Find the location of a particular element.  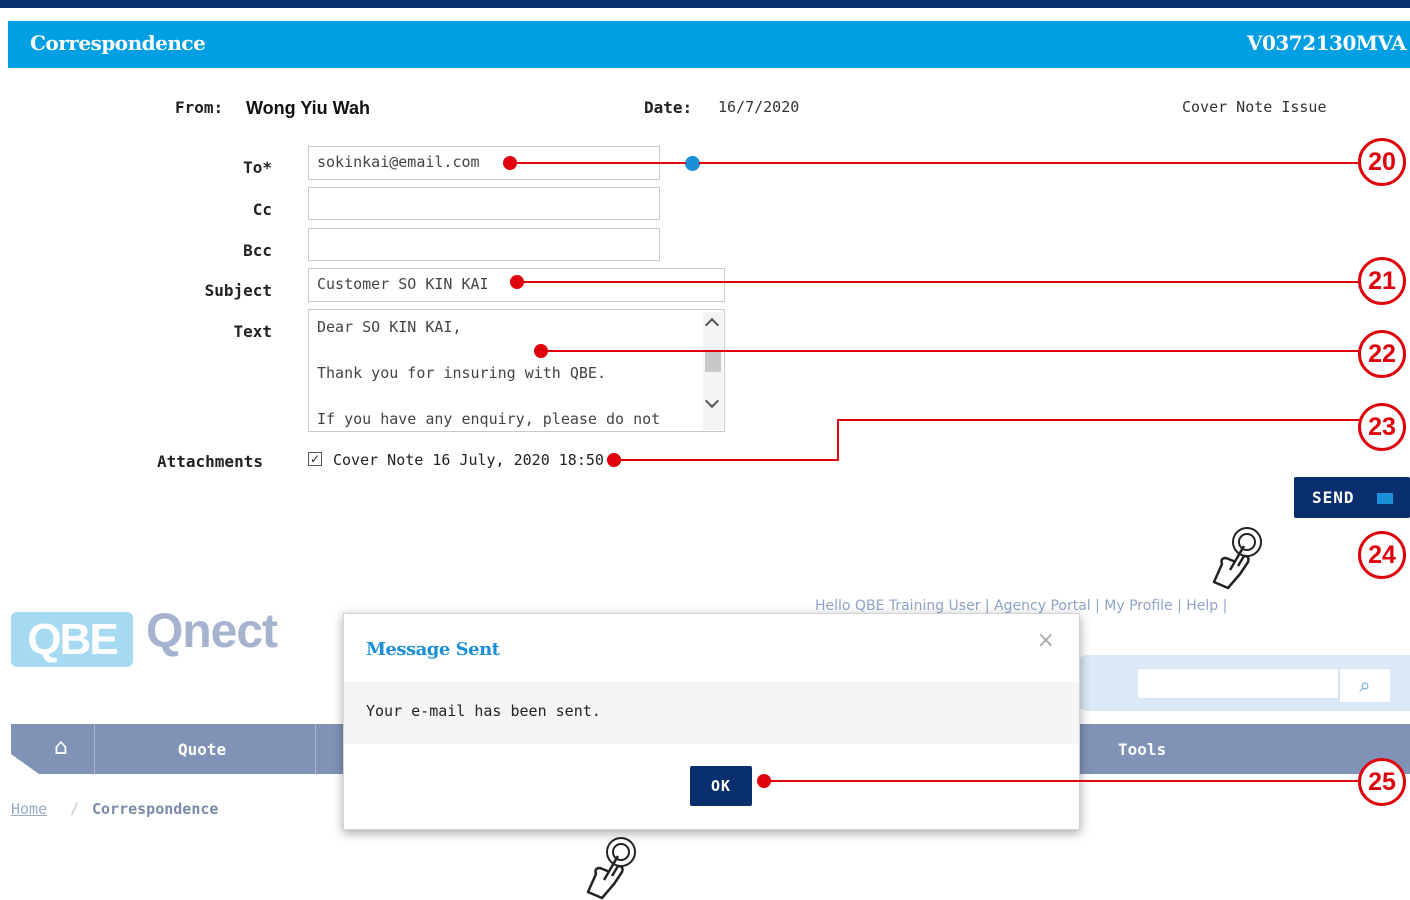

search-button: ⌕ is located at coordinates (1365, 685).